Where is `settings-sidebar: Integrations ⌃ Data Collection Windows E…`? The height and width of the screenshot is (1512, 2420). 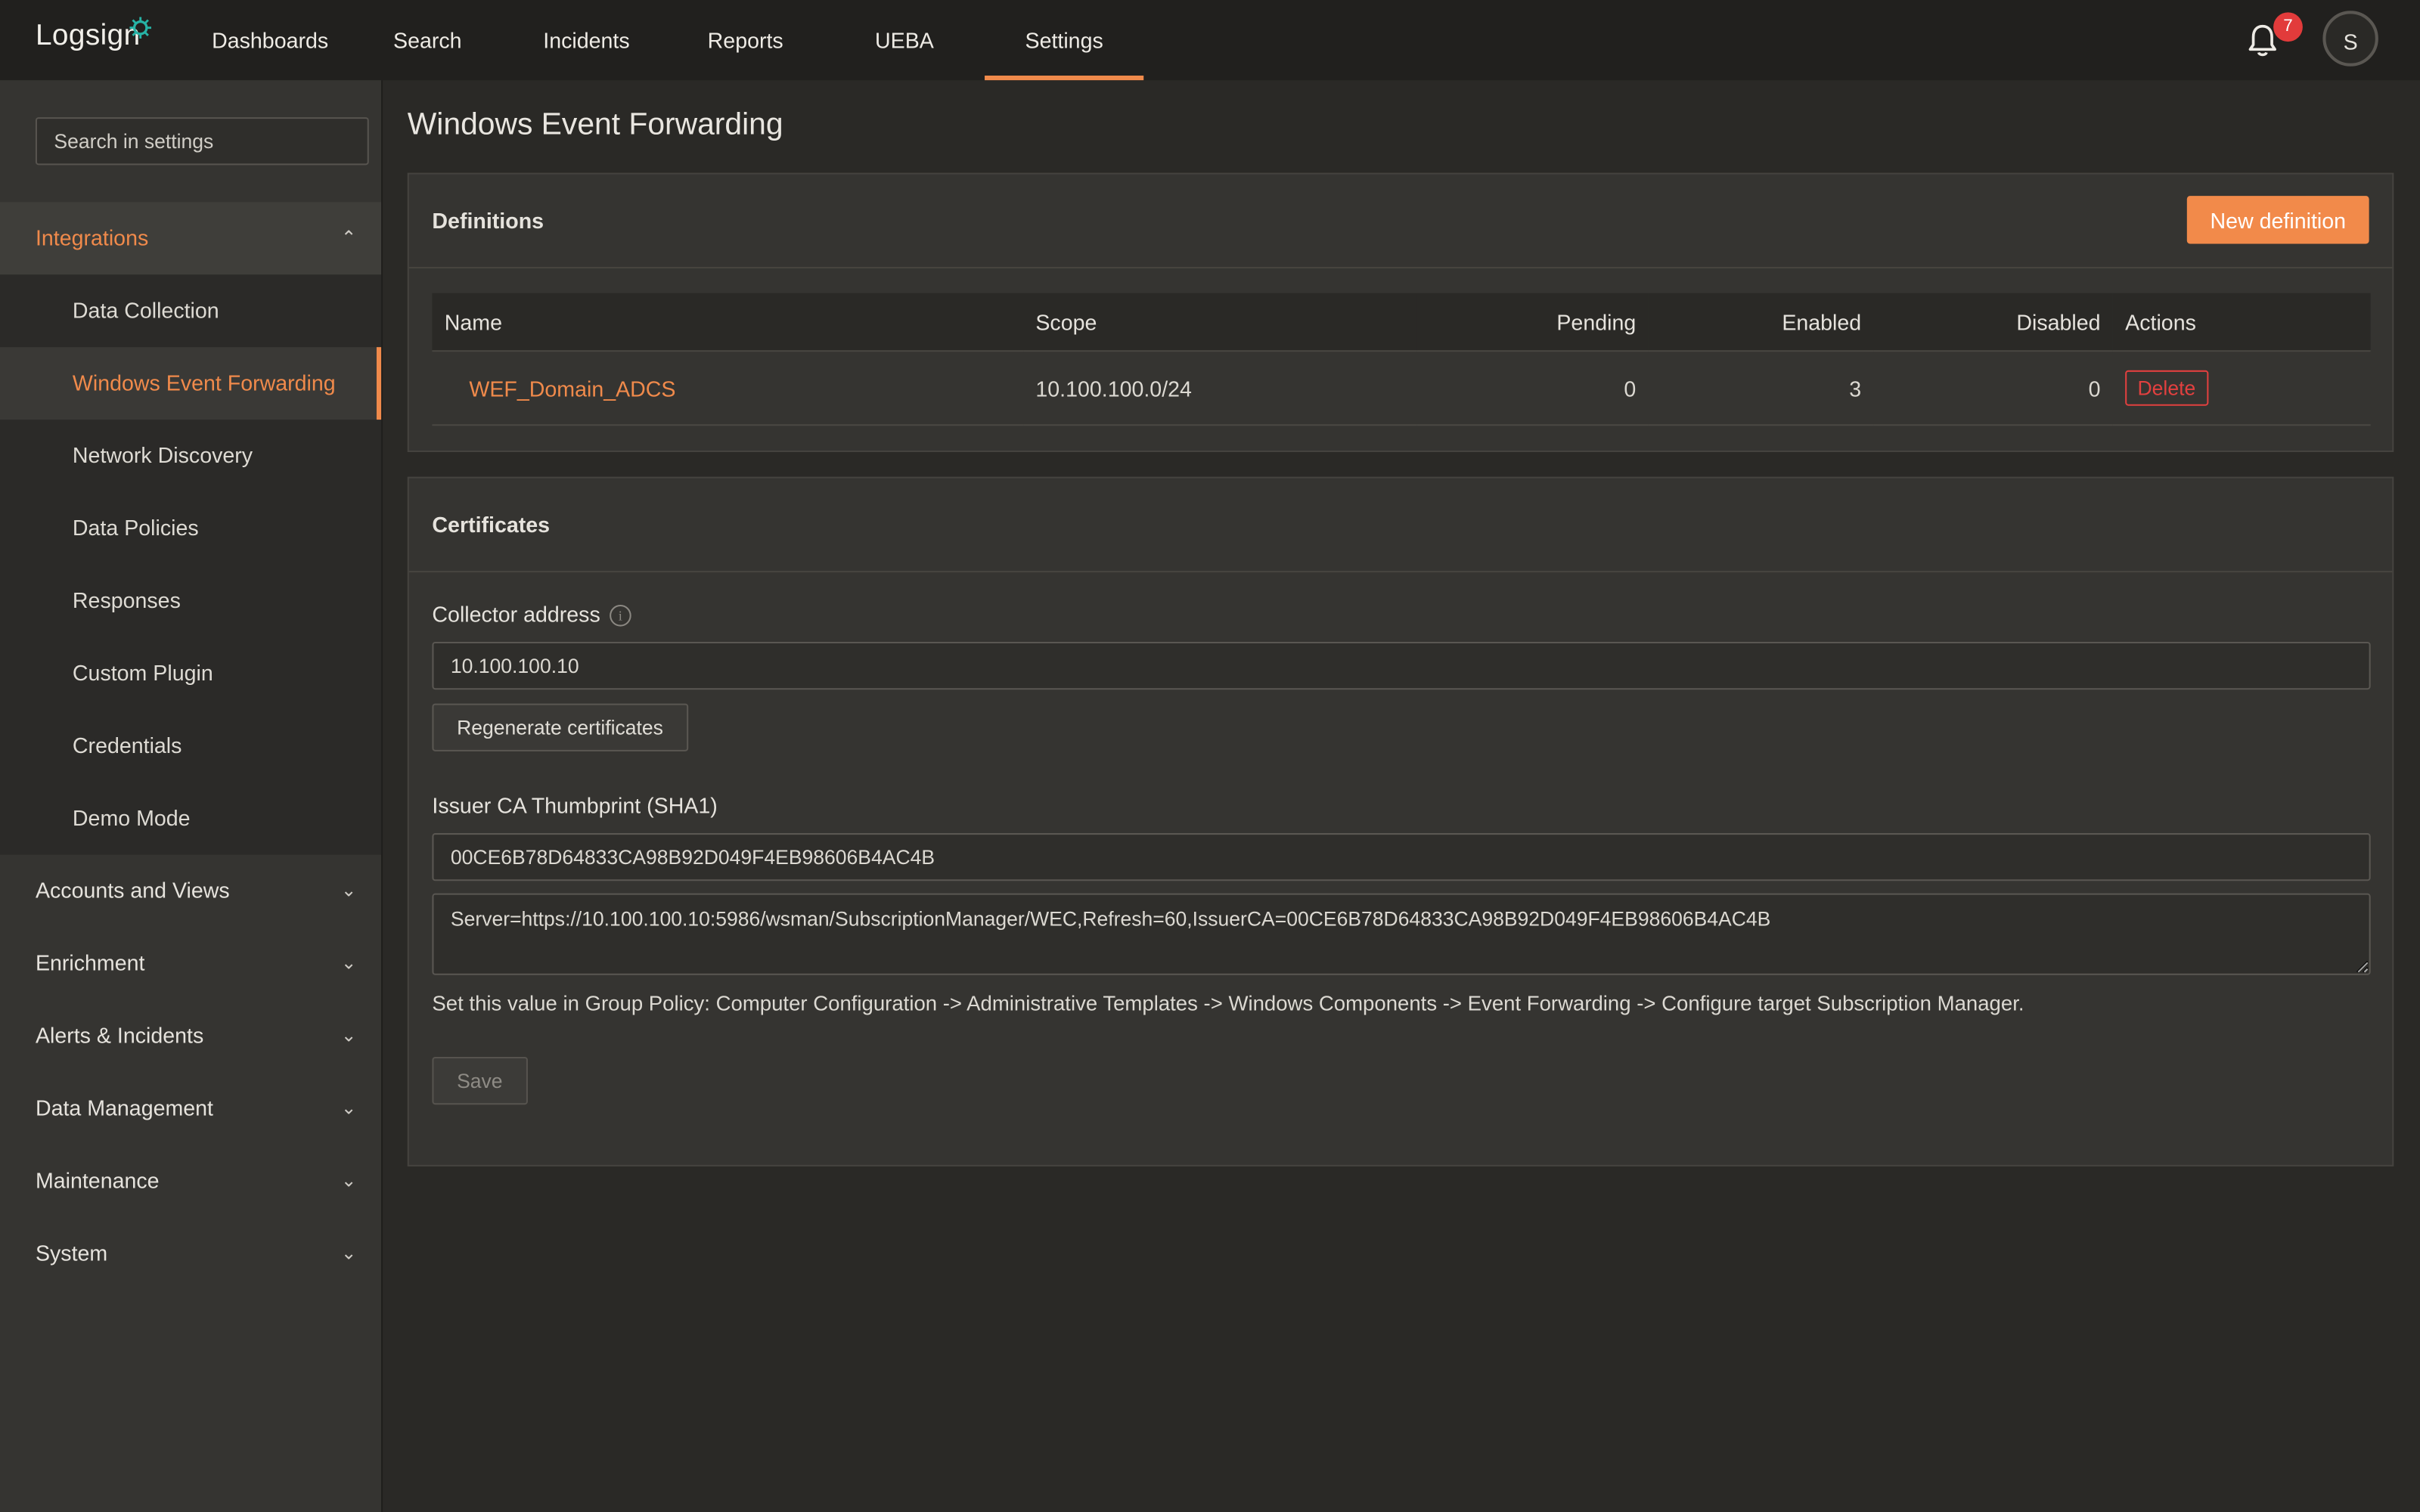
settings-sidebar: Integrations ⌃ Data Collection Windows E… is located at coordinates (191, 796).